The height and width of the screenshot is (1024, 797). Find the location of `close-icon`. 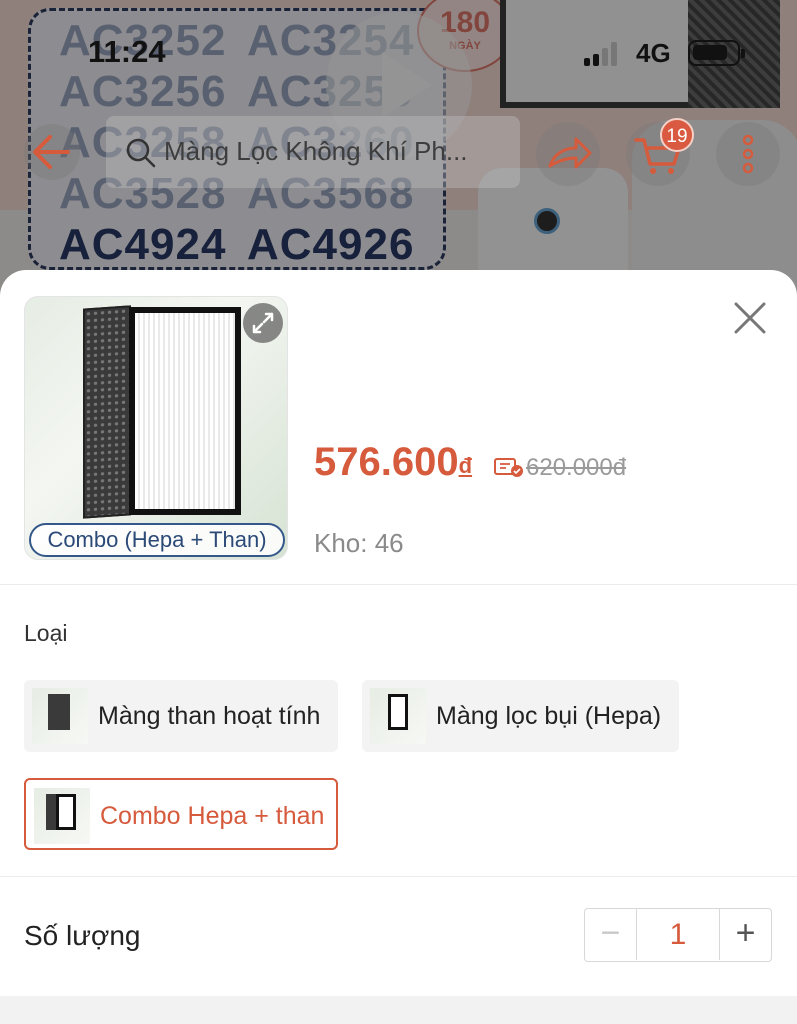

close-icon is located at coordinates (750, 318).